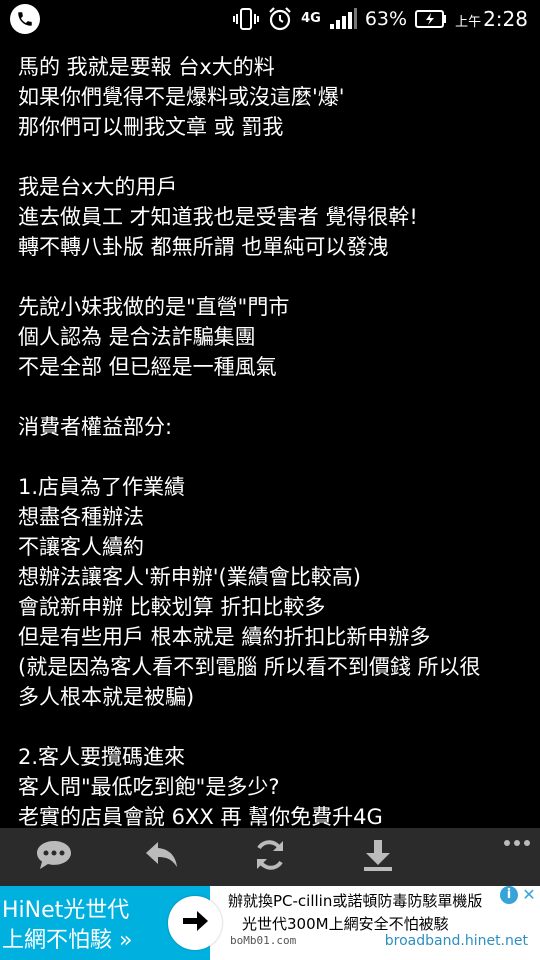 Image resolution: width=540 pixels, height=960 pixels. What do you see at coordinates (345, 924) in the screenshot?
I see `ad-text-line2: 光世代300M上網安全不怕被駭` at bounding box center [345, 924].